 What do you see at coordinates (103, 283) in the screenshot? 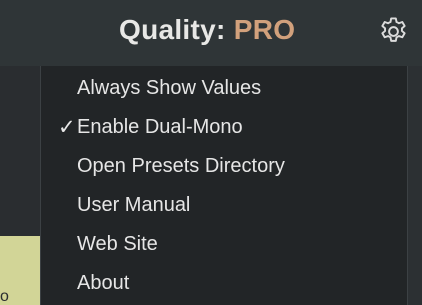
I see `menu-item-label: About` at bounding box center [103, 283].